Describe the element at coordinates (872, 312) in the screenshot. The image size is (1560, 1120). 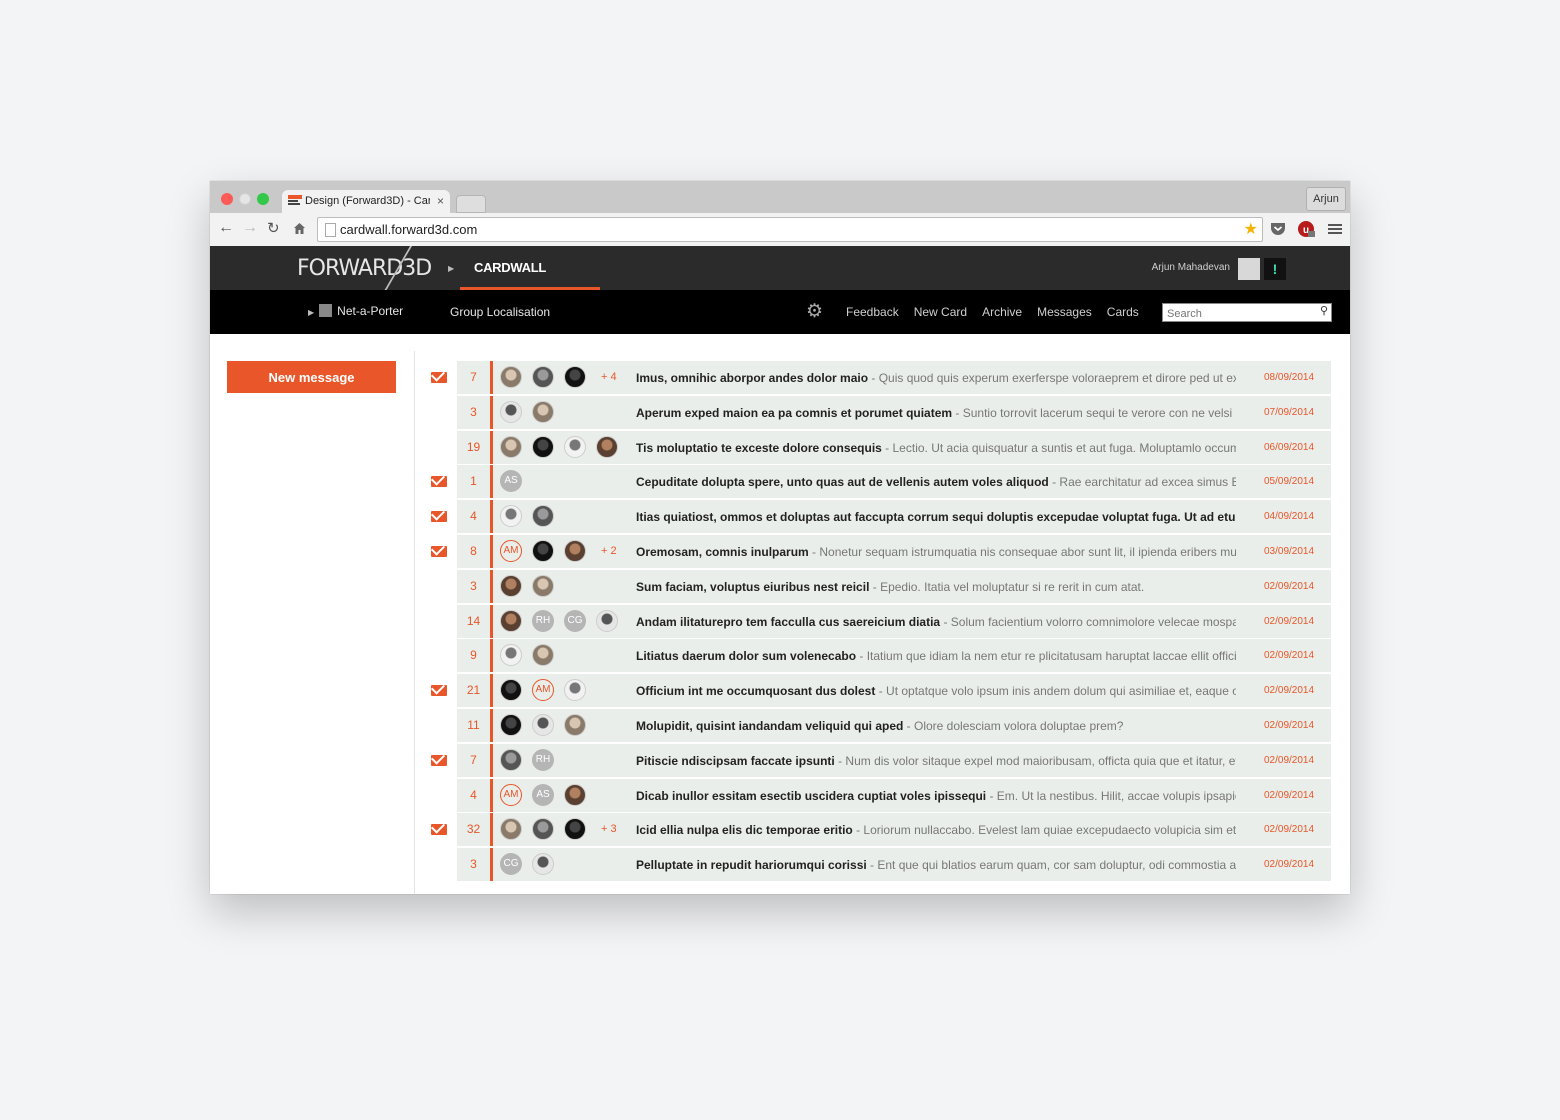
I see `nav-link-feedback: Feedback` at that location.